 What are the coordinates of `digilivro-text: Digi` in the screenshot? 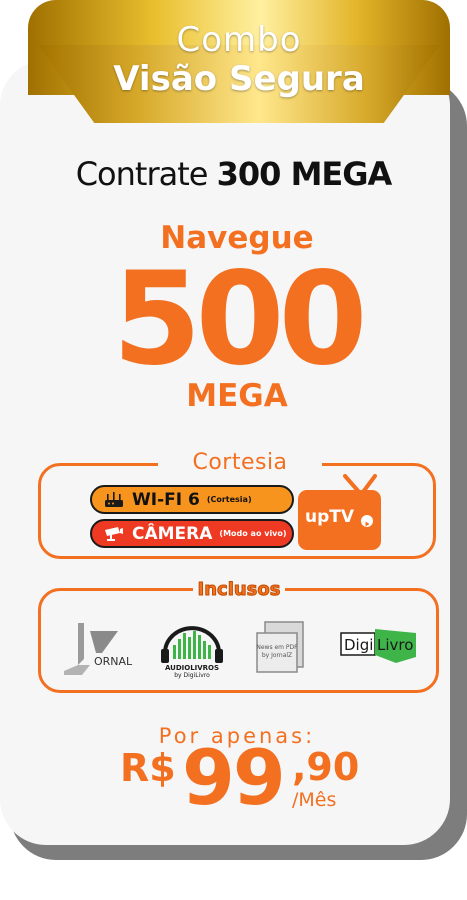 It's located at (358, 645).